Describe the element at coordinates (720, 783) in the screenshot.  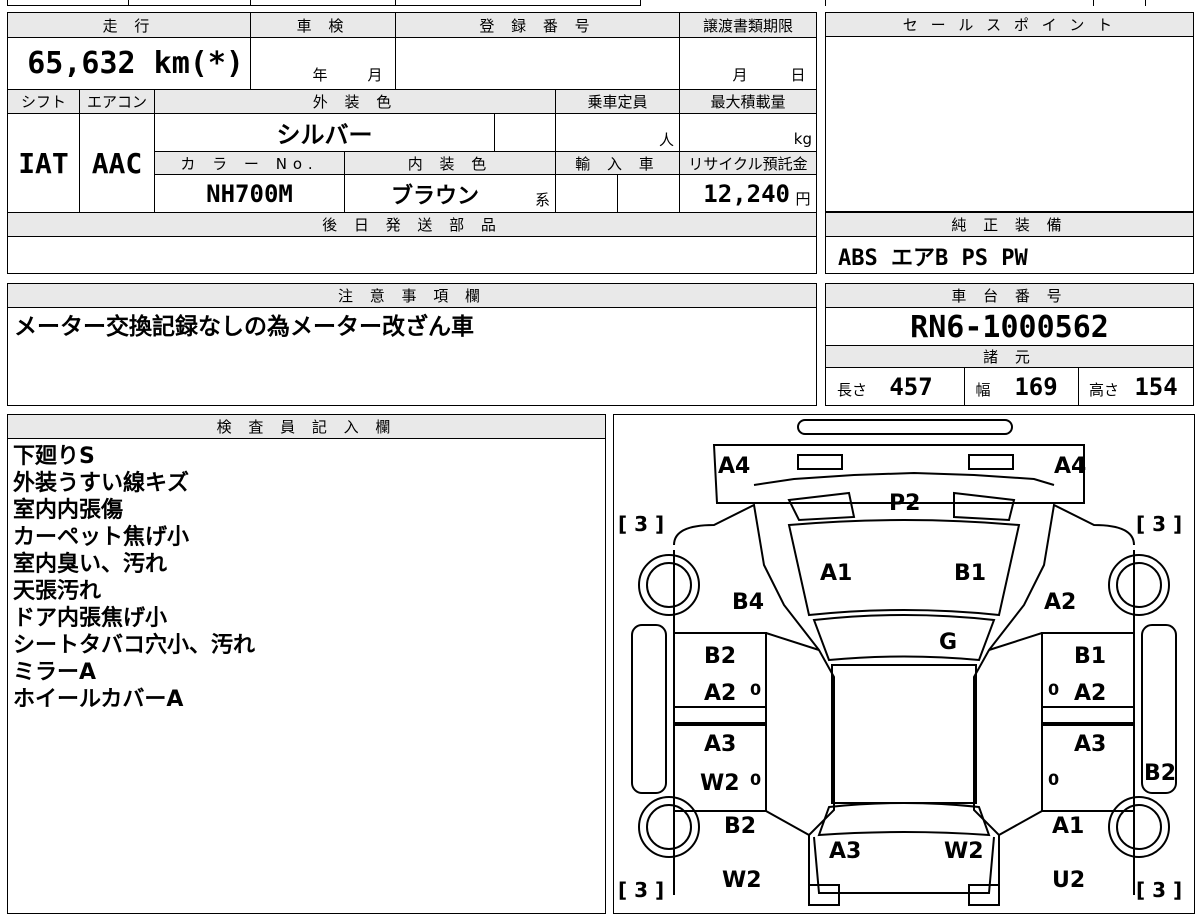
I see `mark-left-rear-door-2: W2` at that location.